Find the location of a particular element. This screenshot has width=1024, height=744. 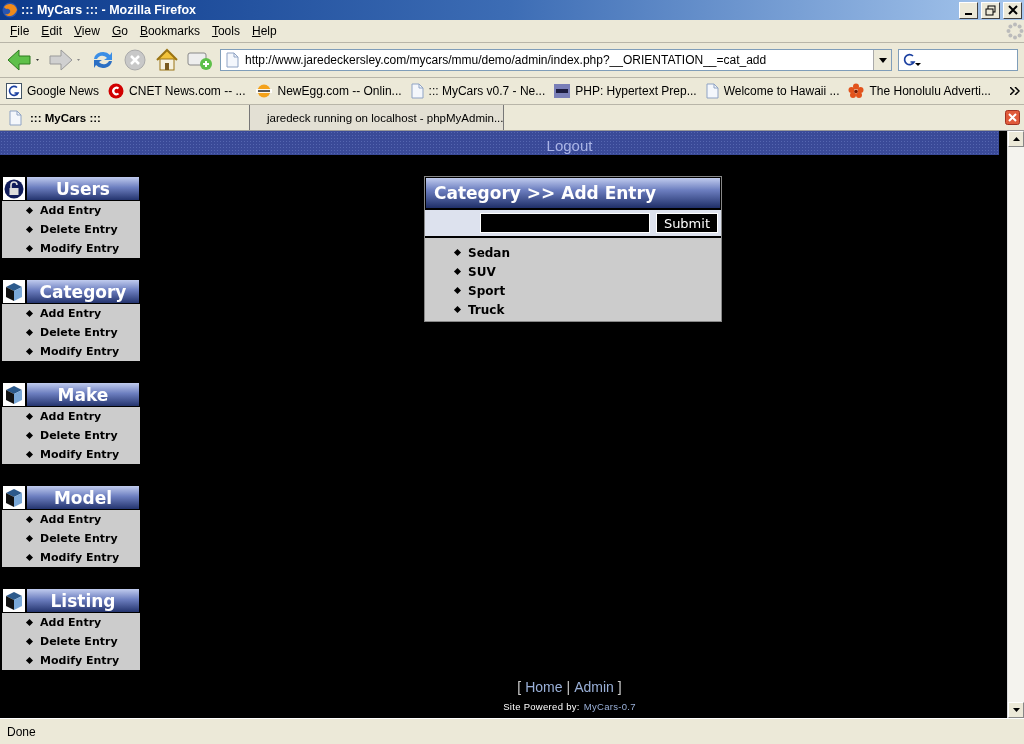

restore-button is located at coordinates (990, 10).